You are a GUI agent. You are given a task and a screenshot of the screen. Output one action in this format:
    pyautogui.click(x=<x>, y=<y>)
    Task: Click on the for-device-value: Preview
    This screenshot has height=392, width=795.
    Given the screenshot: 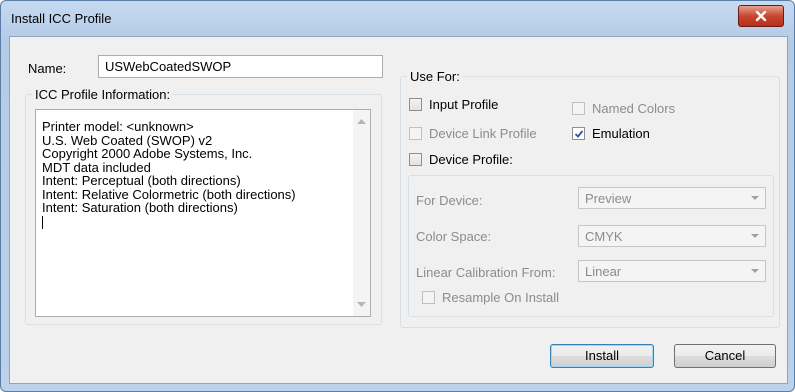 What is the action you would take?
    pyautogui.click(x=608, y=198)
    